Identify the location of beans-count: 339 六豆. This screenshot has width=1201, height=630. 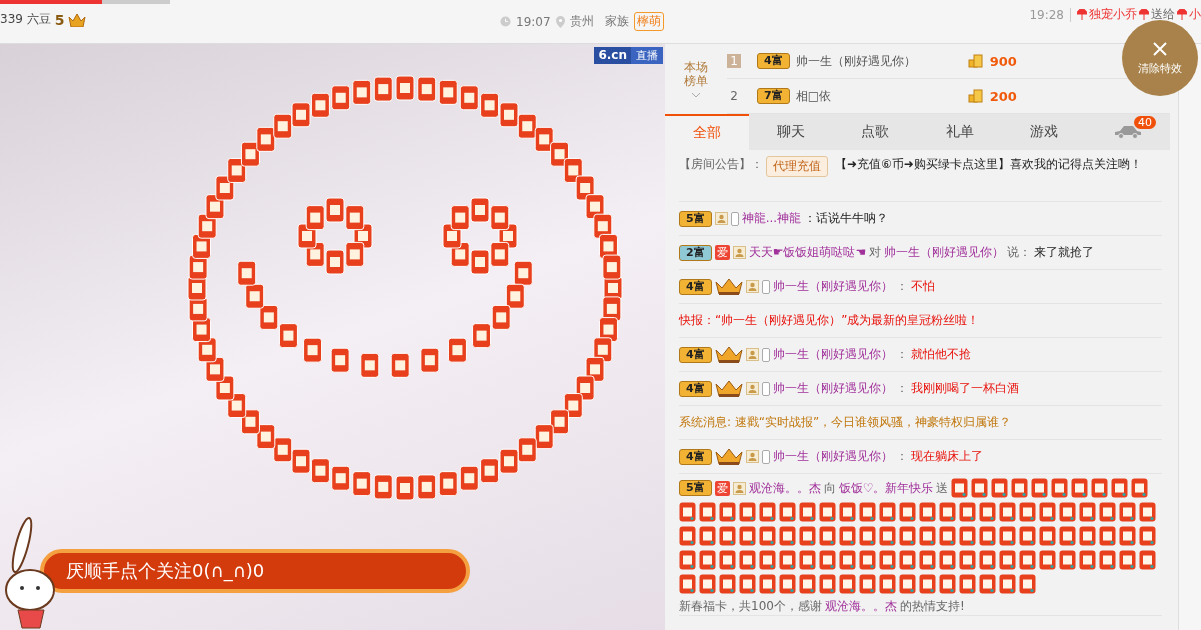
(25, 19).